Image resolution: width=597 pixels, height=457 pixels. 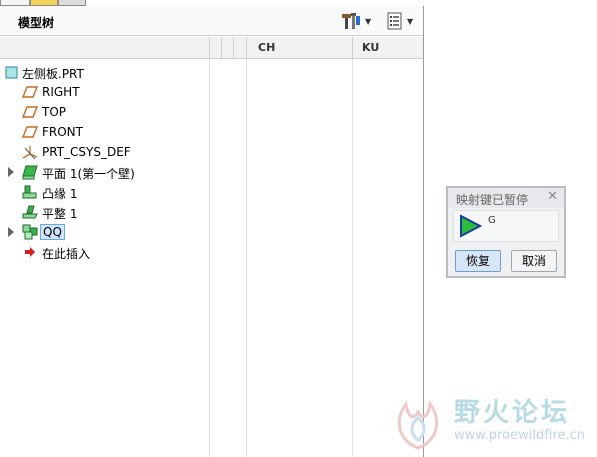 I want to click on watermark: 野火论坛 www.proewildfire.cn, so click(x=489, y=420).